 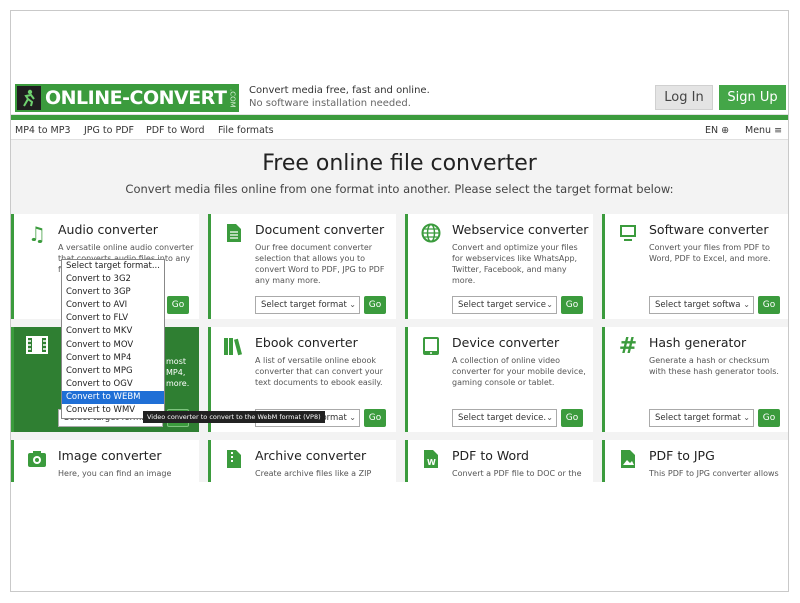 What do you see at coordinates (234, 460) in the screenshot?
I see `archive-file-icon` at bounding box center [234, 460].